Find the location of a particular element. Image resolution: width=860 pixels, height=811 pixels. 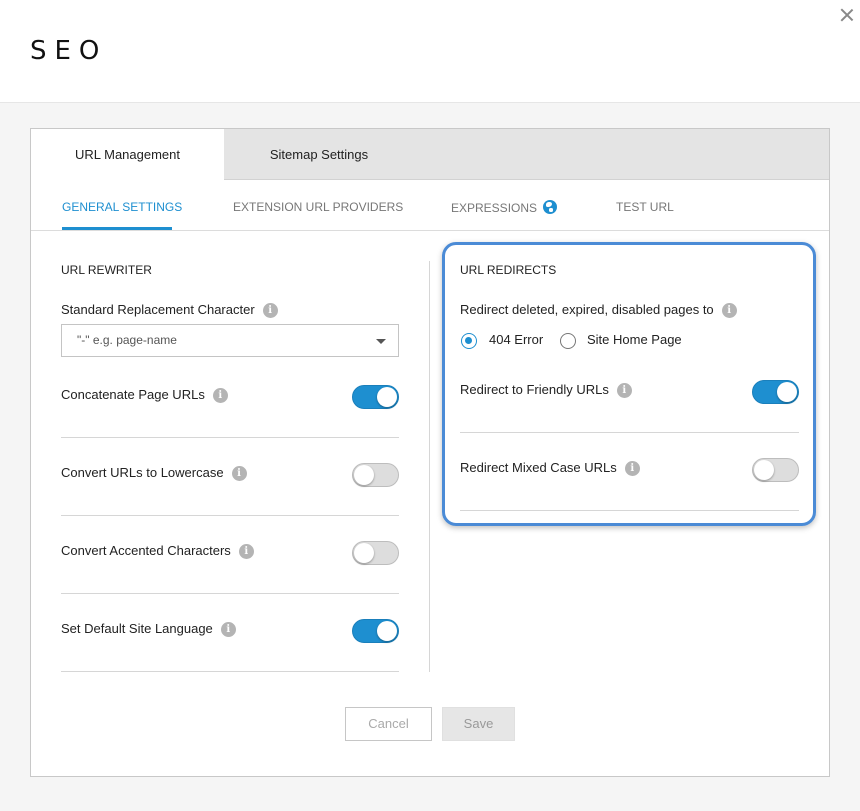

replacement-char-label: Standard Replacement Character i is located at coordinates (169, 310).